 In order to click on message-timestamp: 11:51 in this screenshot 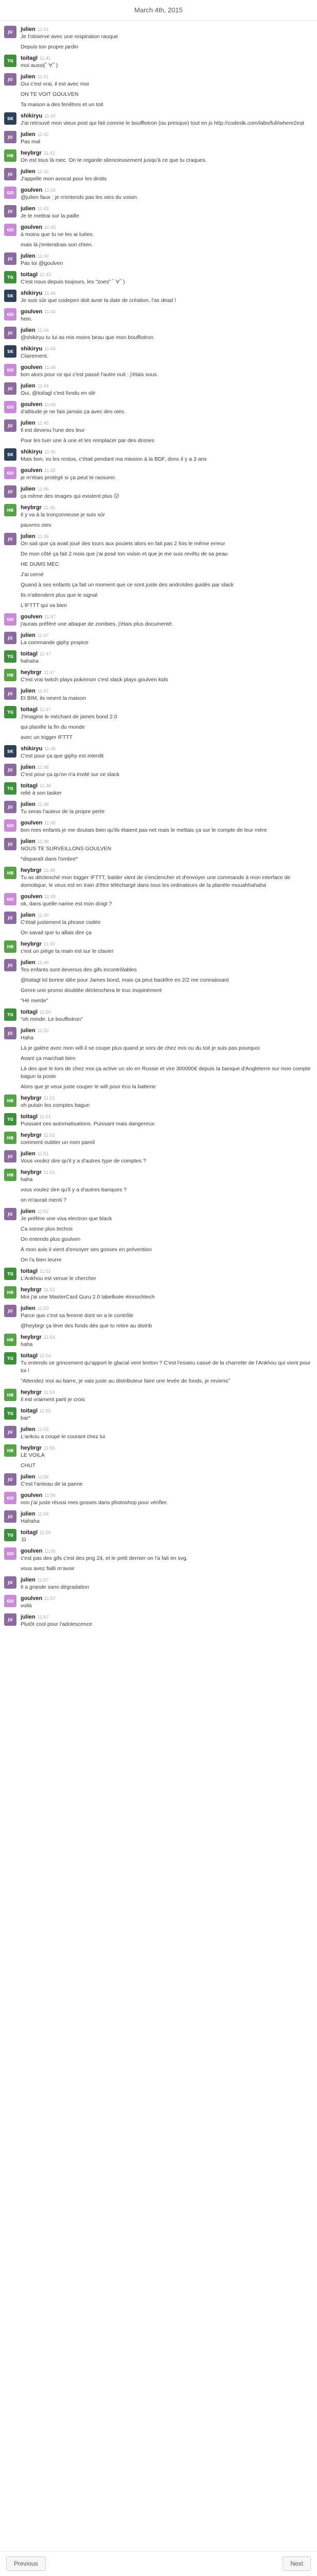, I will do `click(45, 1116)`.